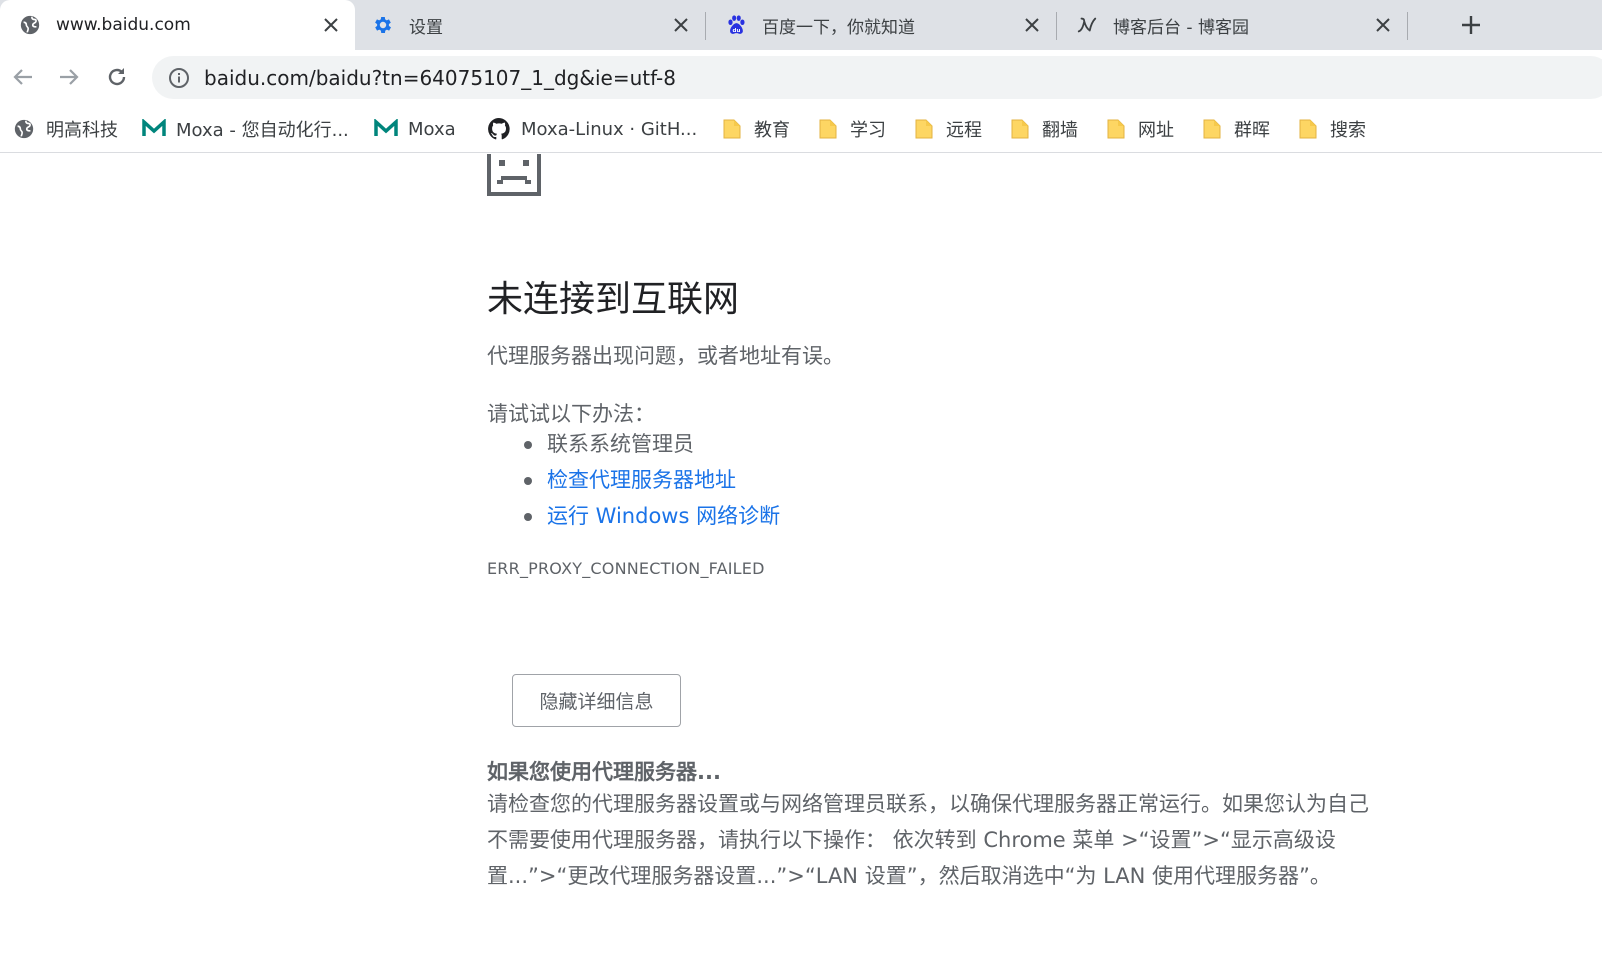 The height and width of the screenshot is (956, 1602). What do you see at coordinates (596, 700) in the screenshot?
I see `hide-details-button: 隐藏详细信息` at bounding box center [596, 700].